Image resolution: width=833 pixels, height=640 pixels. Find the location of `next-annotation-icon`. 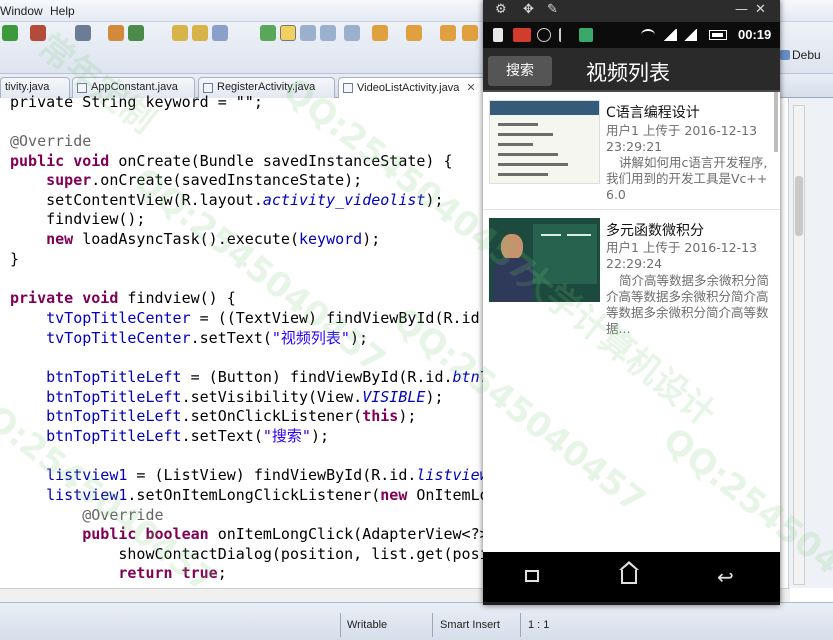

next-annotation-icon is located at coordinates (380, 33).